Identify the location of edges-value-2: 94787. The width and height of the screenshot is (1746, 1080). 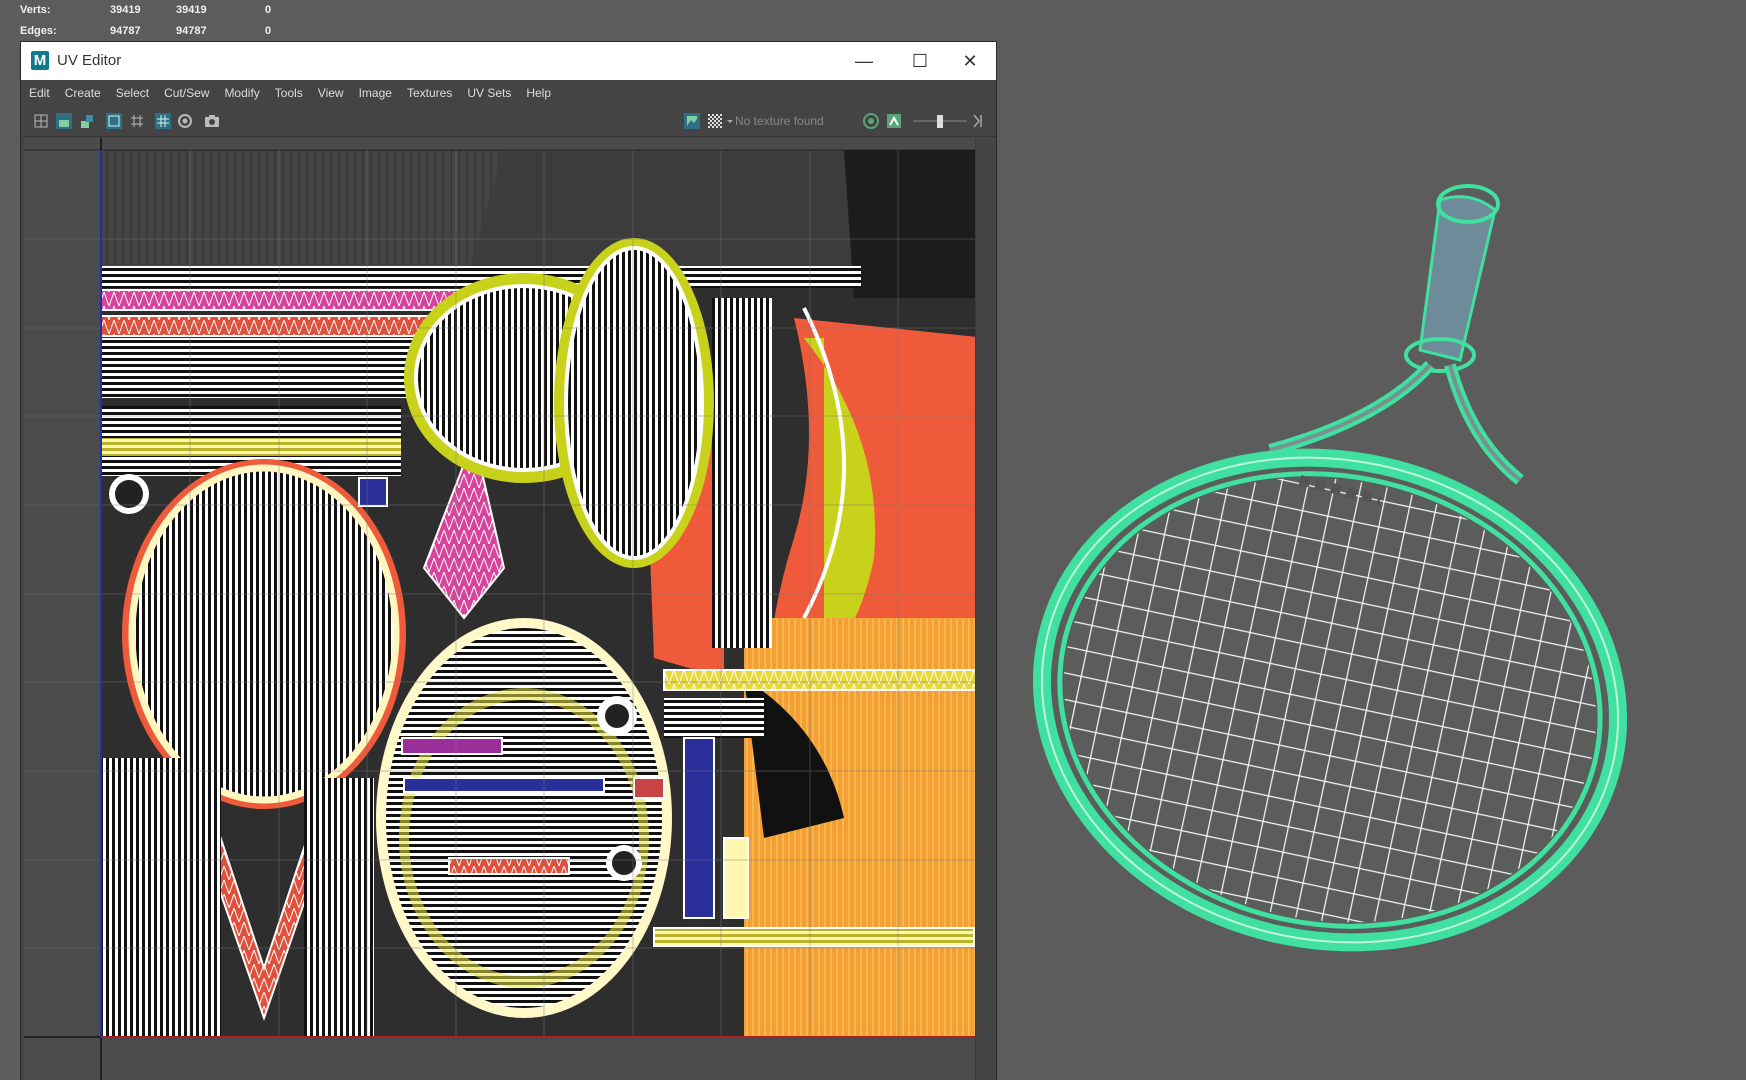
(191, 31).